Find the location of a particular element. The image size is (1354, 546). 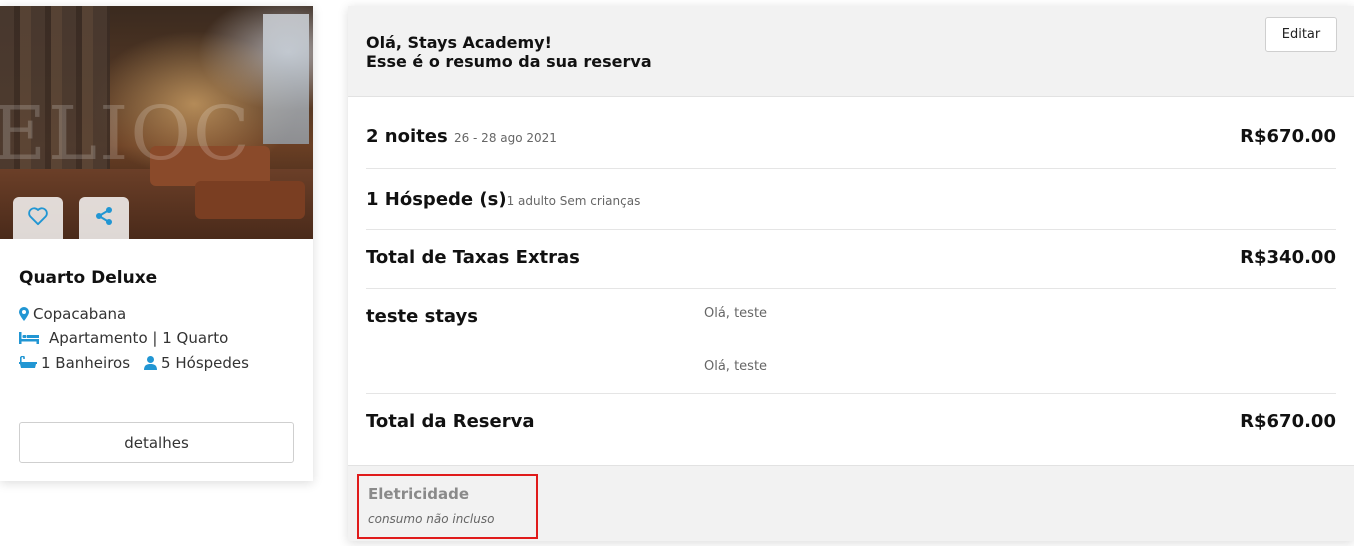

extra-fees-price: R$340.00 is located at coordinates (1288, 257).